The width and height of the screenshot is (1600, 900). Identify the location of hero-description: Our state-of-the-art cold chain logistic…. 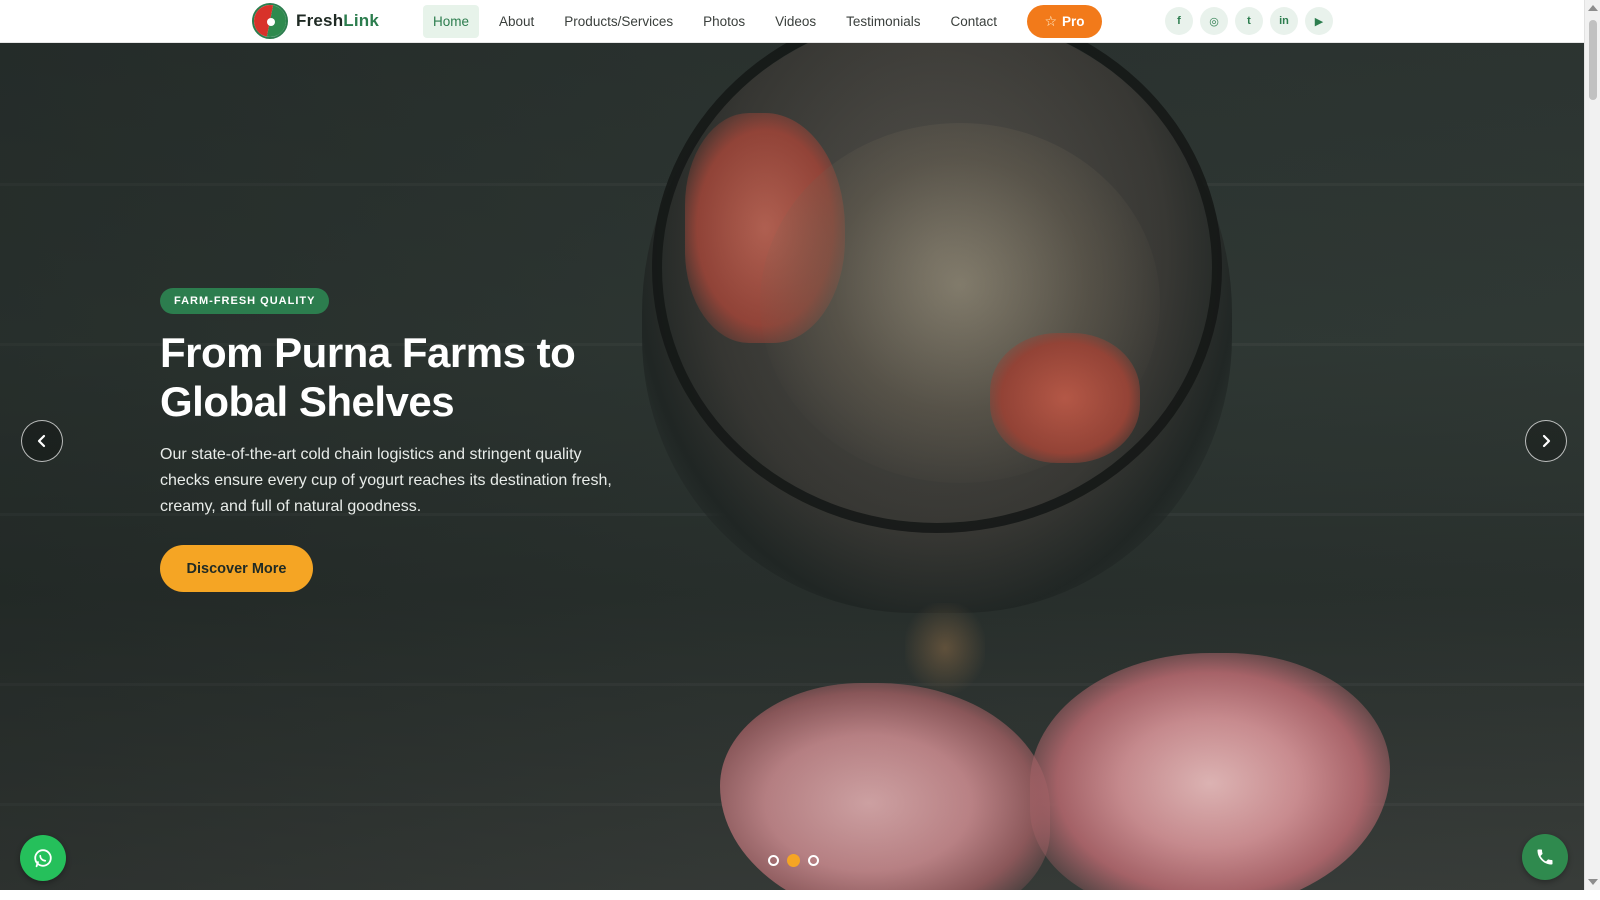
(386, 480).